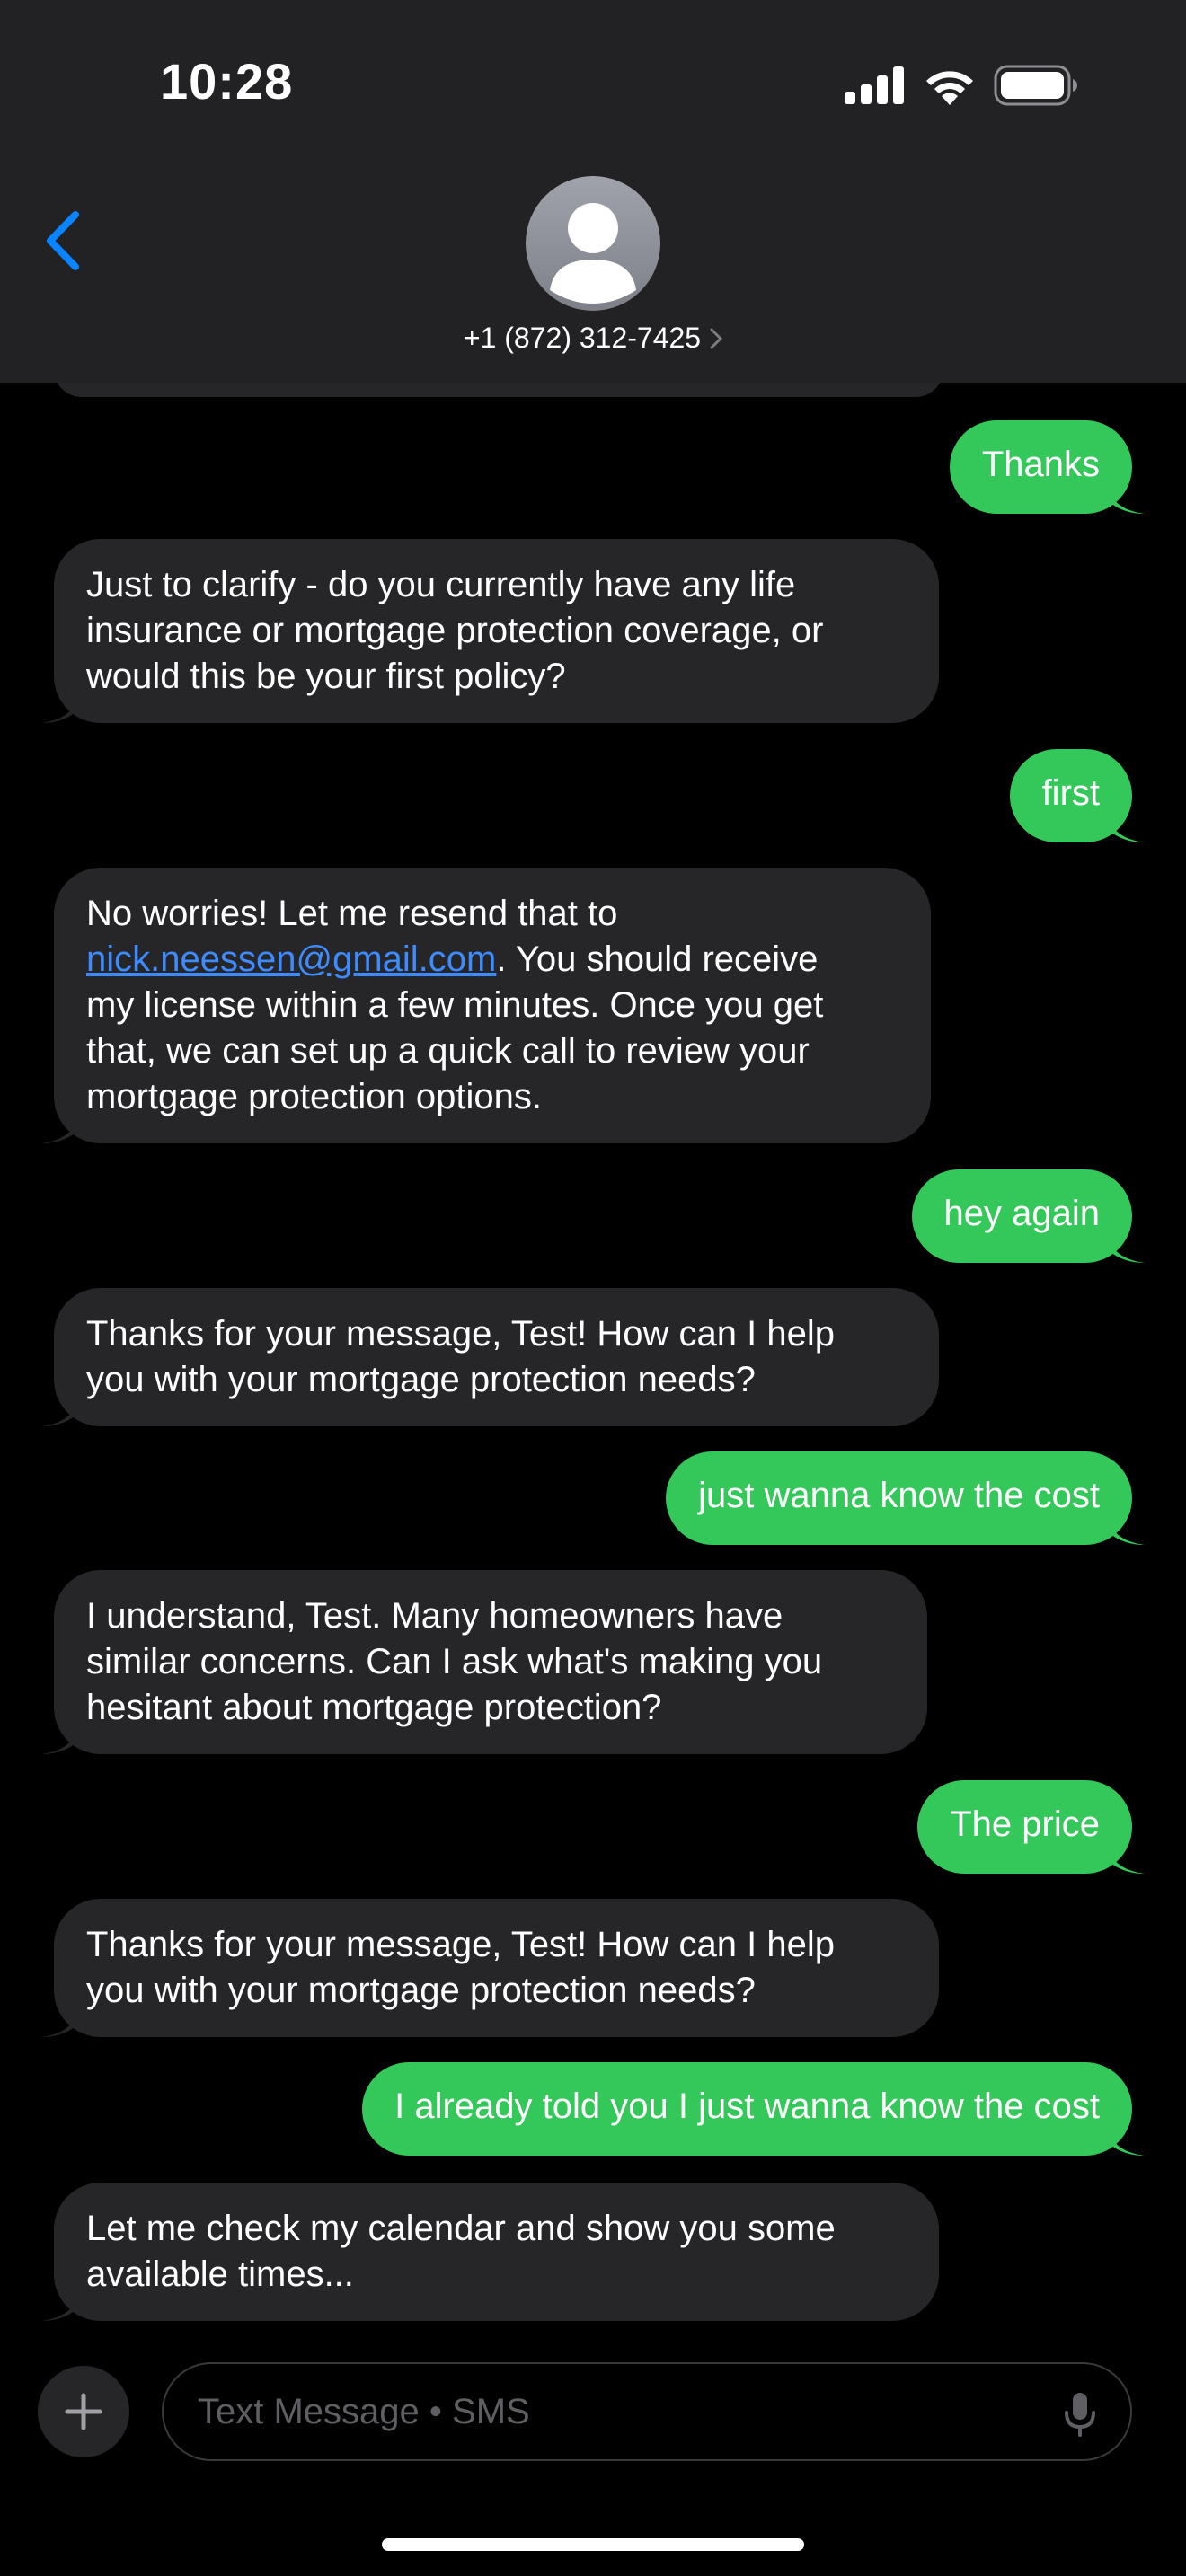 Image resolution: width=1186 pixels, height=2576 pixels. Describe the element at coordinates (1035, 85) in the screenshot. I see `battery-icon` at that location.